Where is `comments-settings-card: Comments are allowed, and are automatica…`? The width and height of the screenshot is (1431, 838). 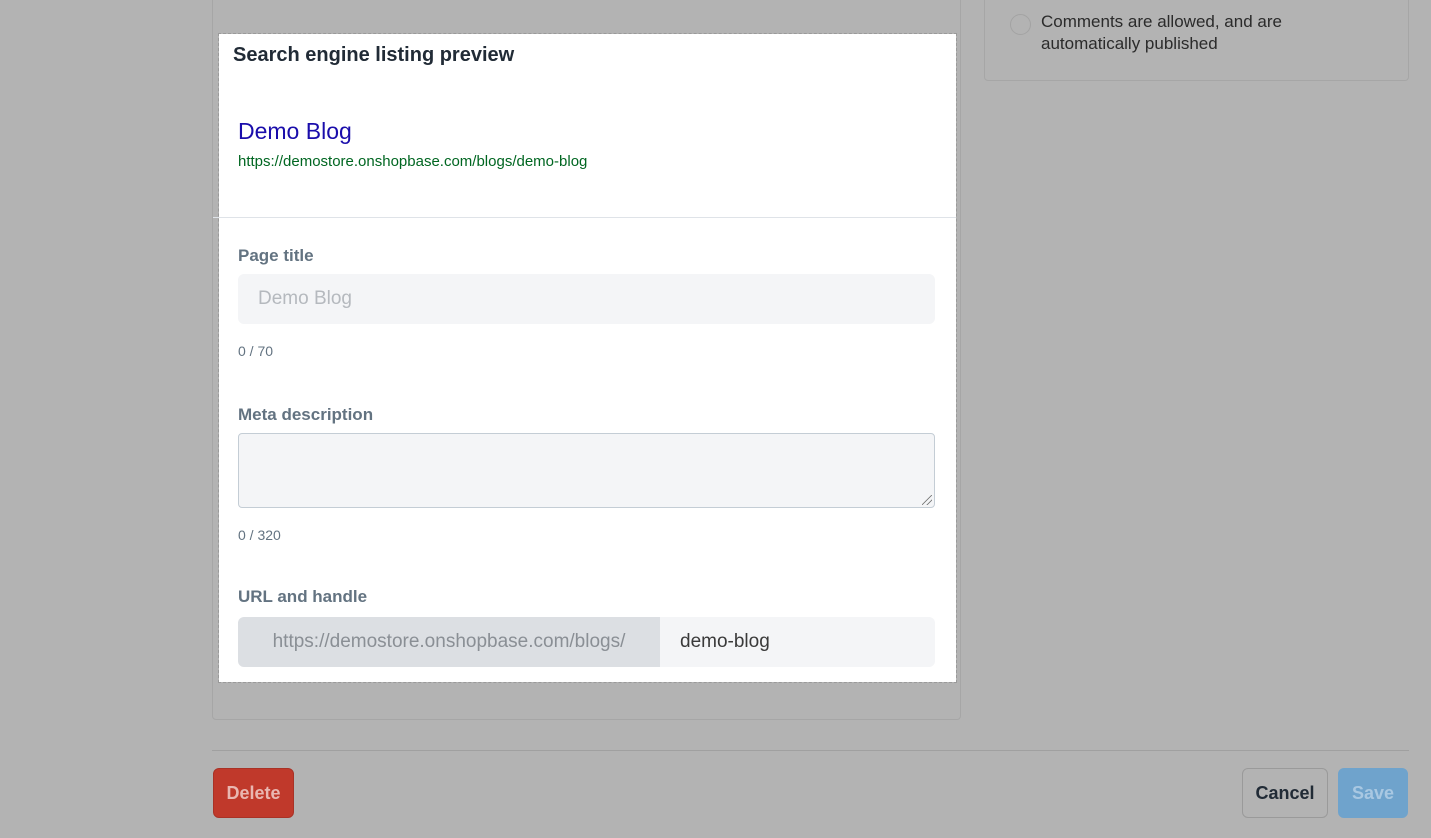
comments-settings-card: Comments are allowed, and are automatica… is located at coordinates (1196, 40).